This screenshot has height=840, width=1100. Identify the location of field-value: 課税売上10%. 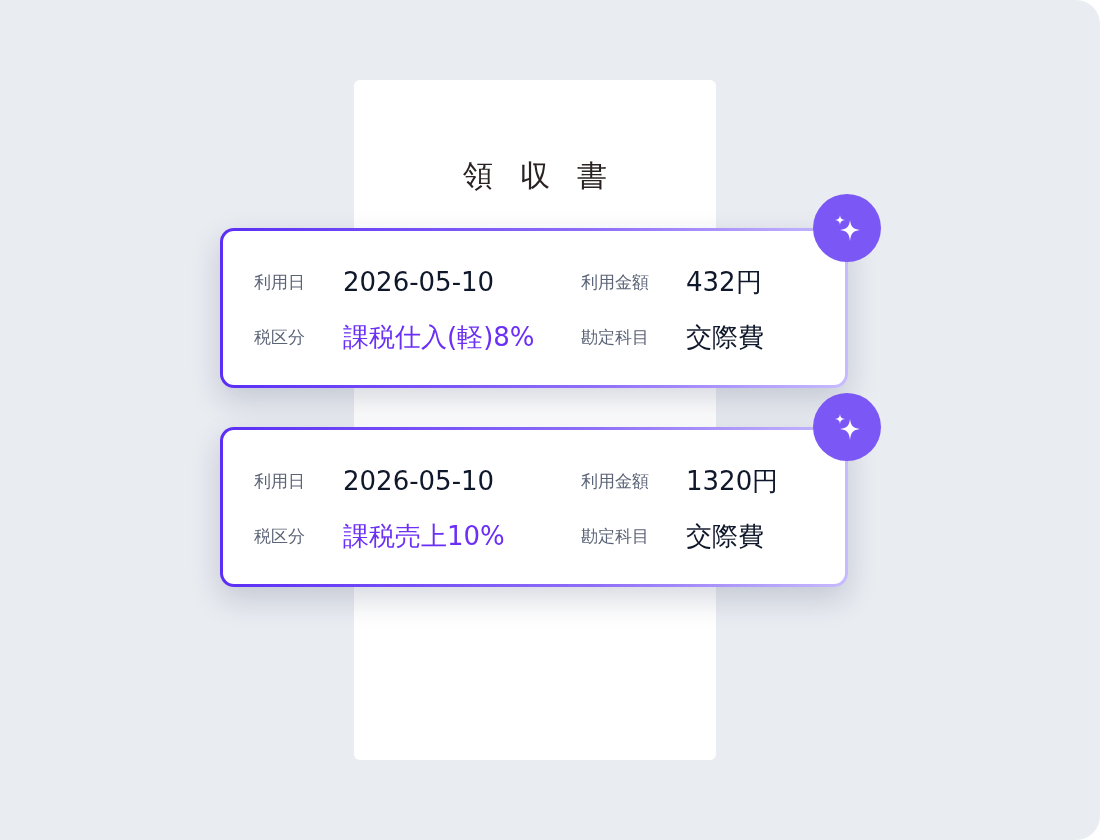
(424, 536).